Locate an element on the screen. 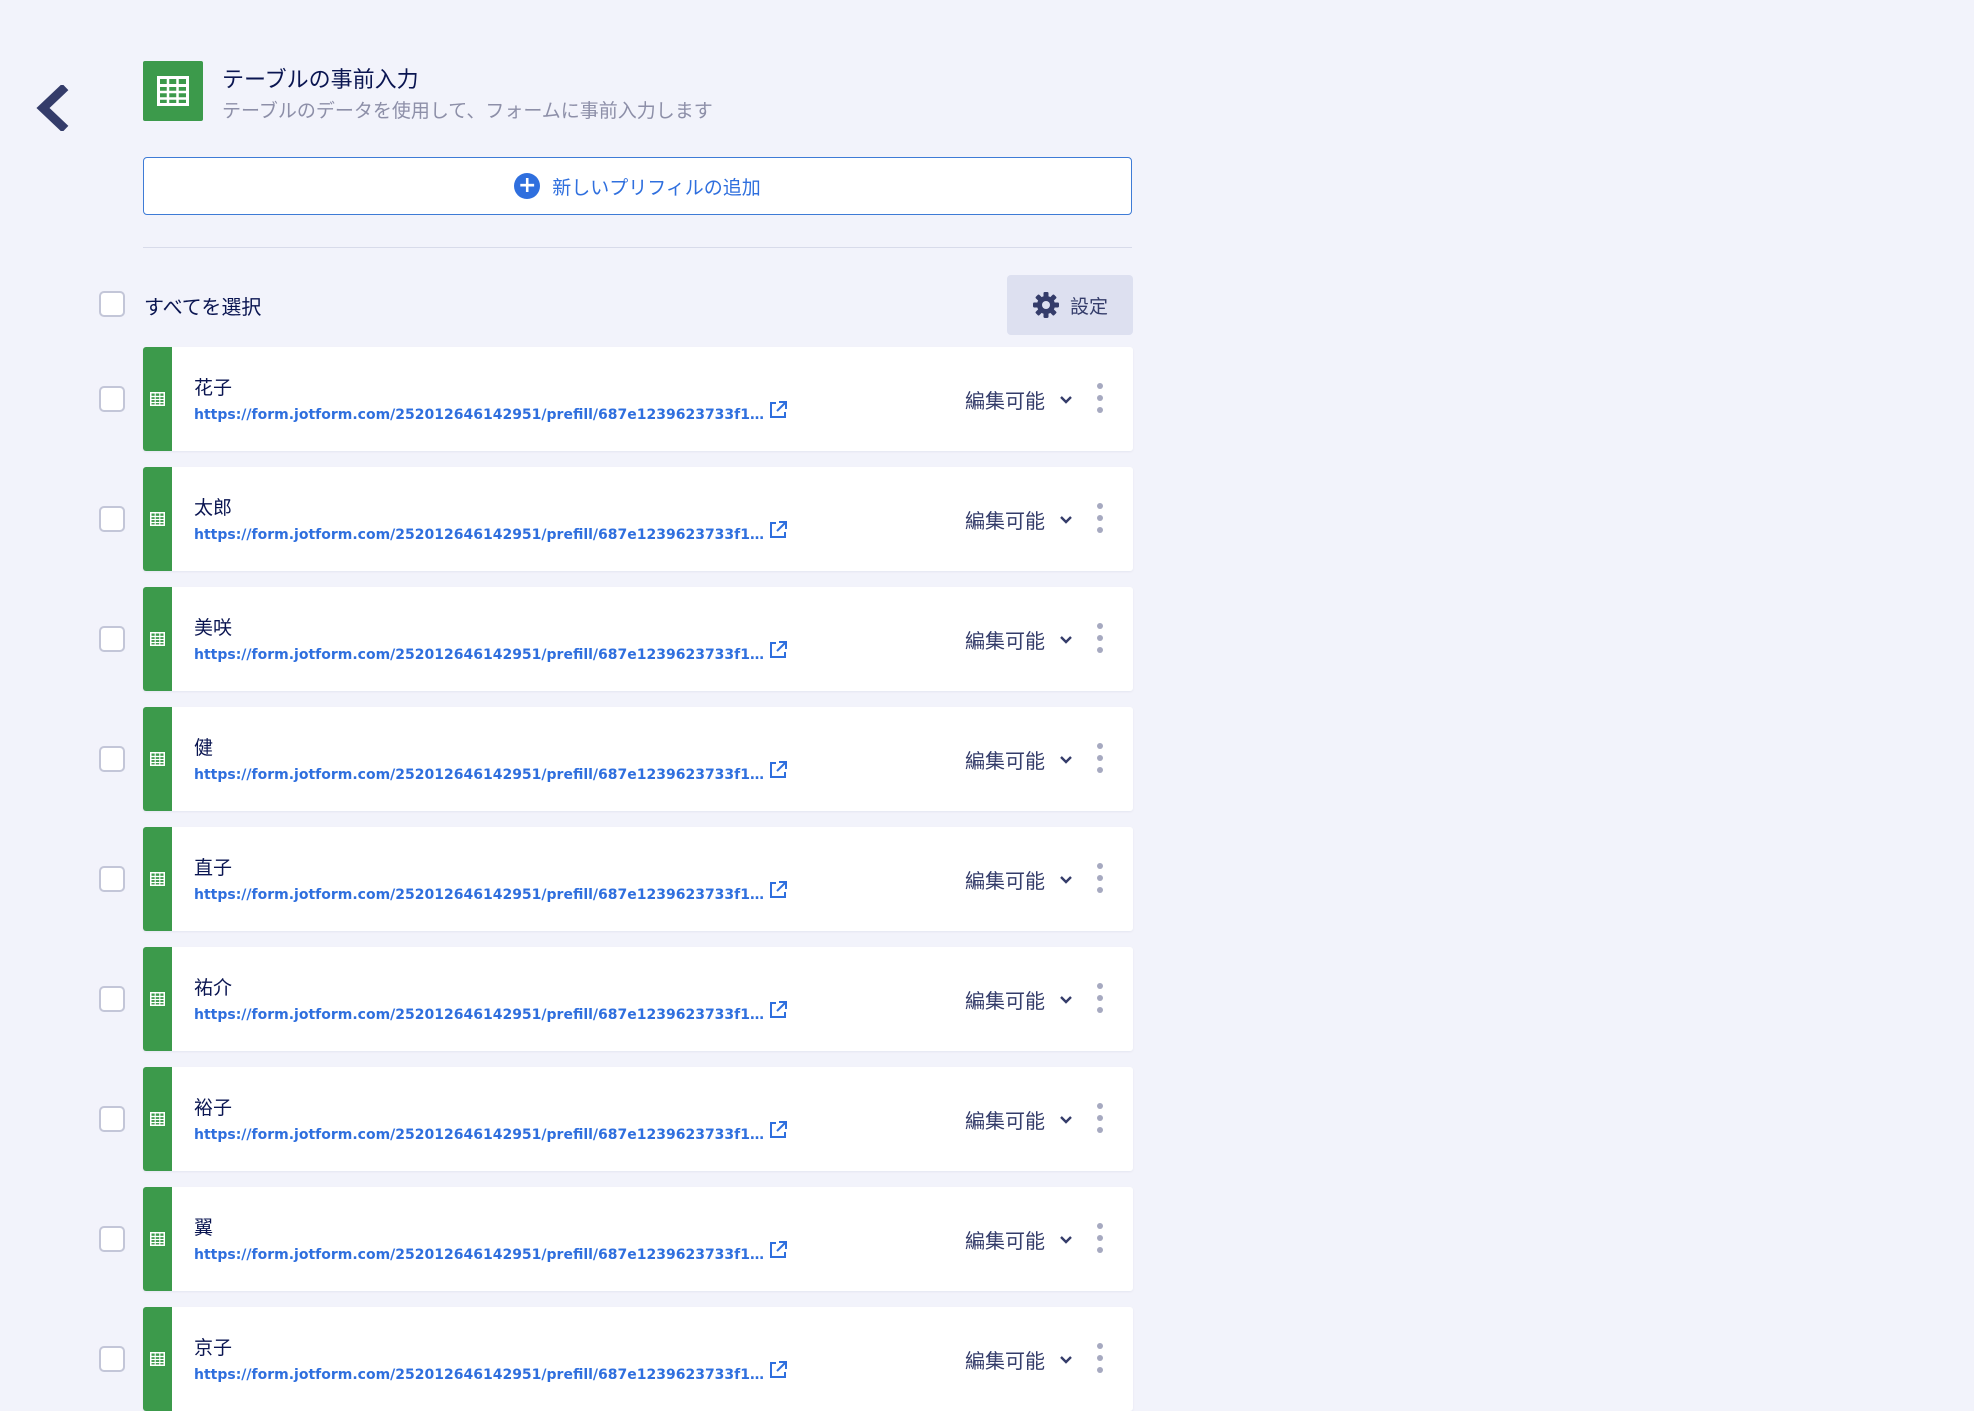  prefill-name: 裕子 is located at coordinates (213, 1108).